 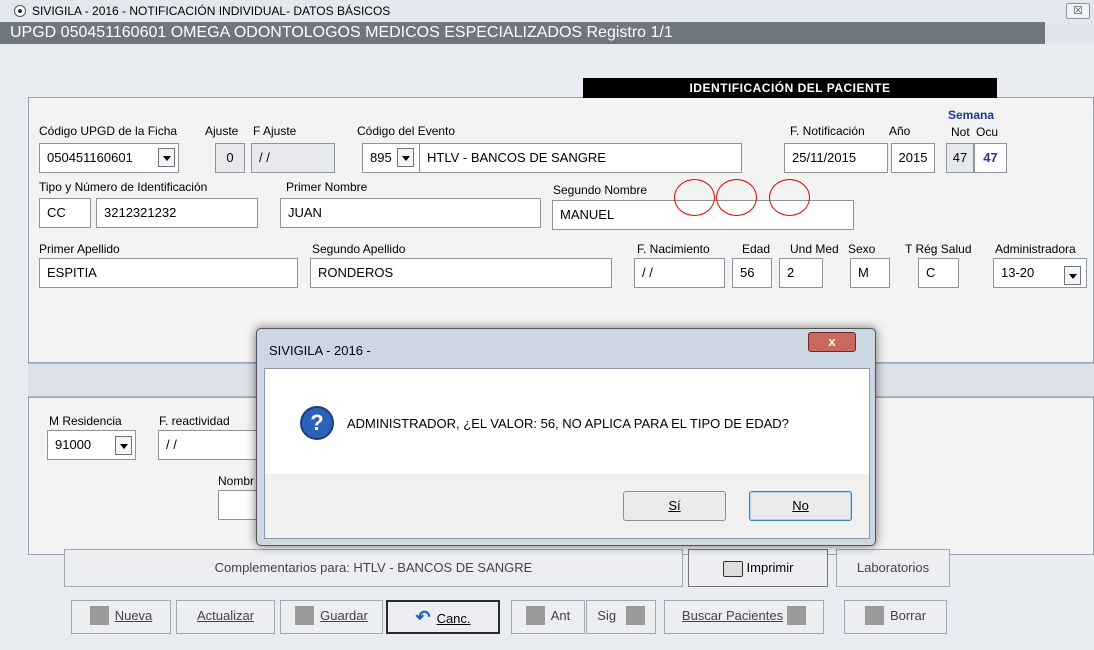 What do you see at coordinates (797, 616) in the screenshot?
I see `buscar-icon` at bounding box center [797, 616].